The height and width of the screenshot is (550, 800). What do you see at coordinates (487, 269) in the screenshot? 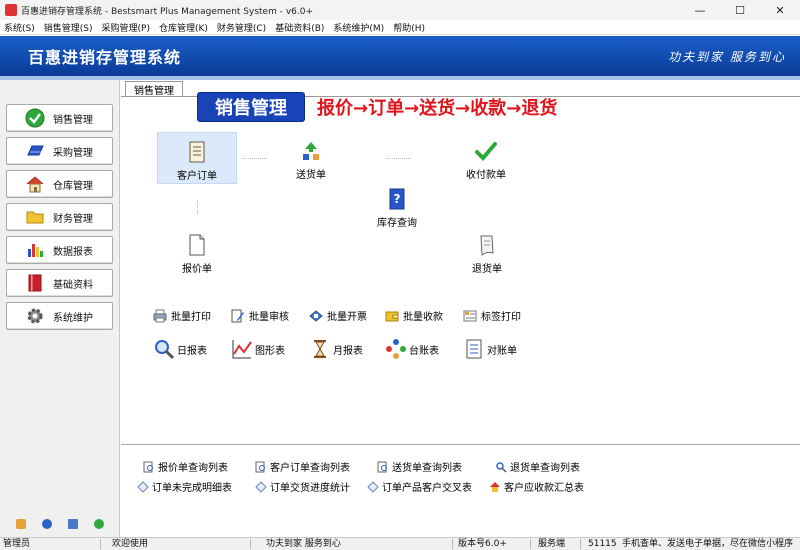
I see `node-label: 退货单` at bounding box center [487, 269].